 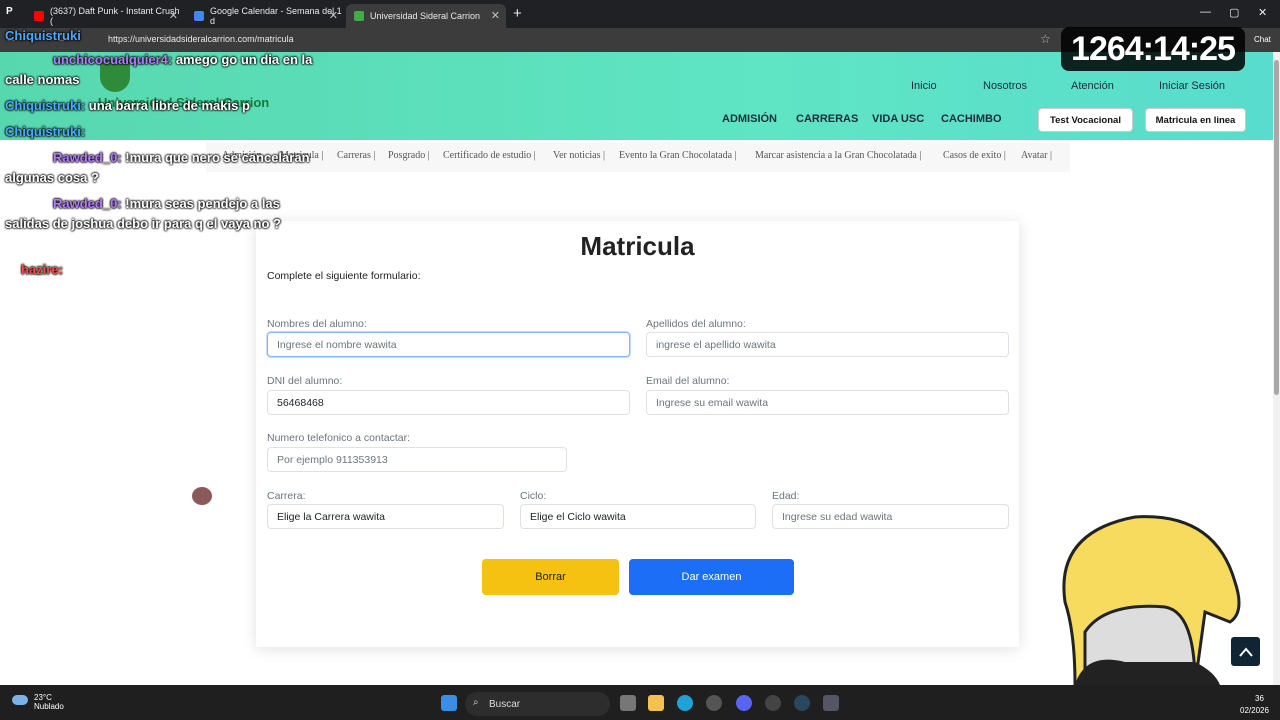 I want to click on maximize-icon: ▢, so click(x=1234, y=12).